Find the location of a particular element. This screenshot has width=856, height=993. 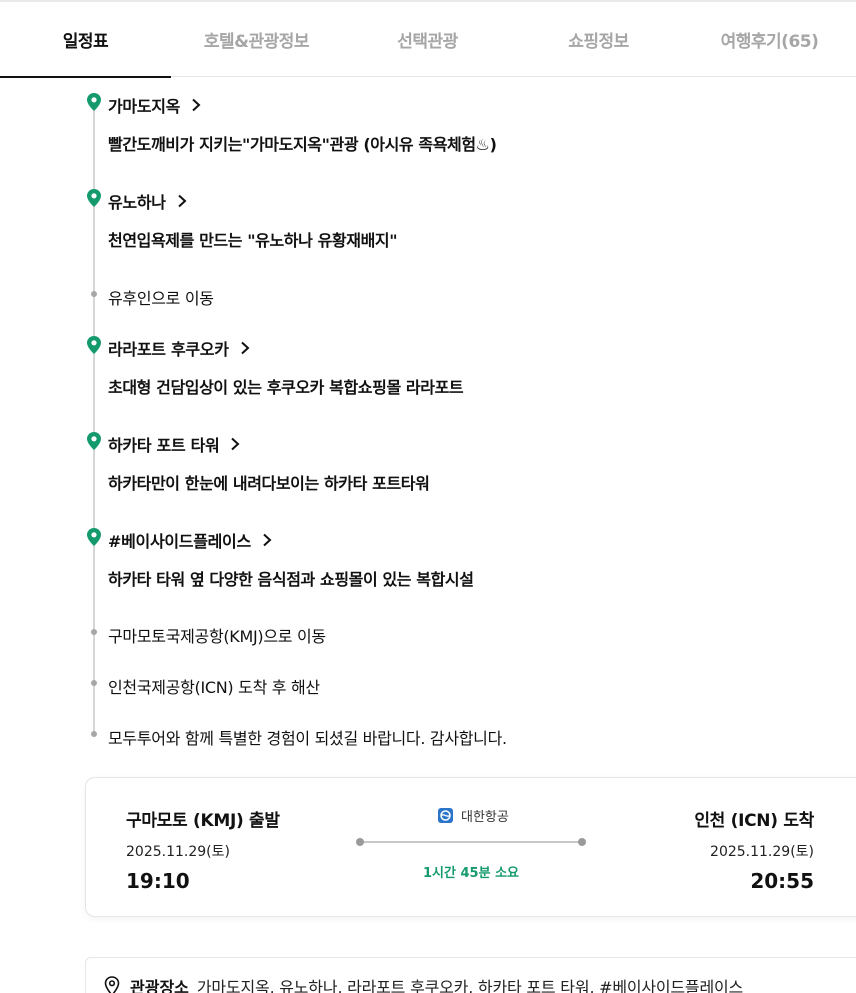

place-link: #베이사이드플레이스 is located at coordinates (291, 540).